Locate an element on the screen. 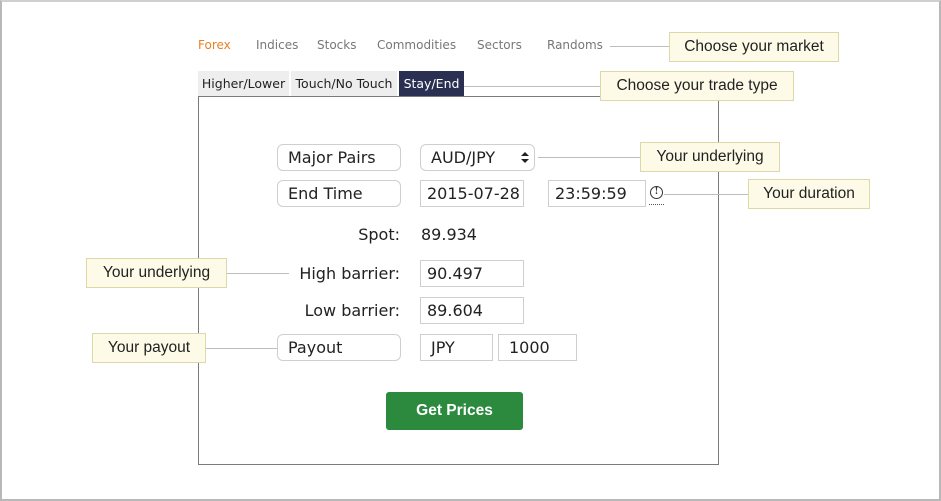  get-prices-button: Get Prices is located at coordinates (454, 411).